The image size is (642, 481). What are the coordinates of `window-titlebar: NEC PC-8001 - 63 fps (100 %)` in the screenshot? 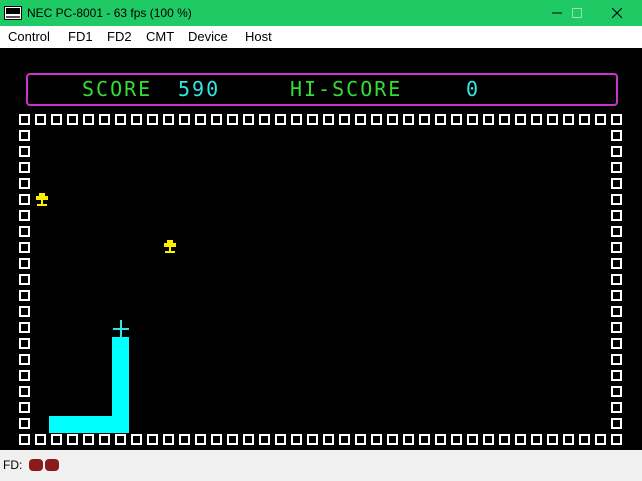 It's located at (321, 13).